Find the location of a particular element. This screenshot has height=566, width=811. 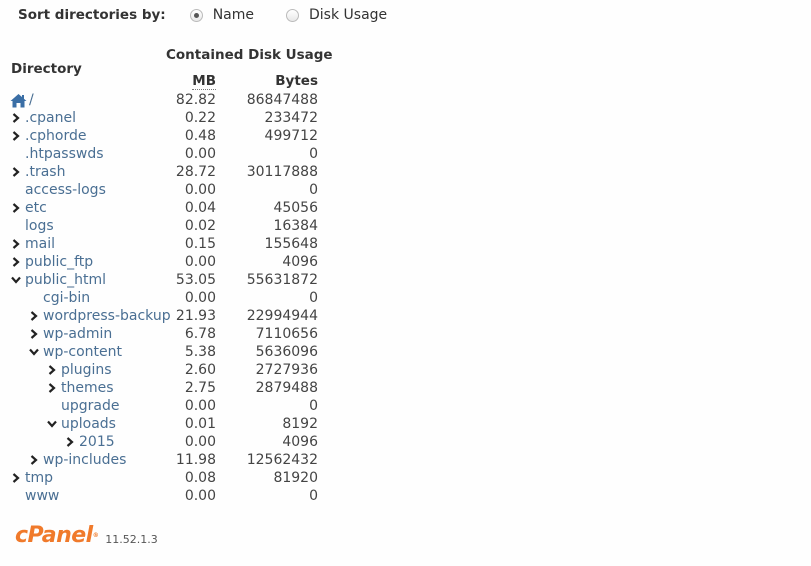

directory-cell: themes is located at coordinates (80, 388).